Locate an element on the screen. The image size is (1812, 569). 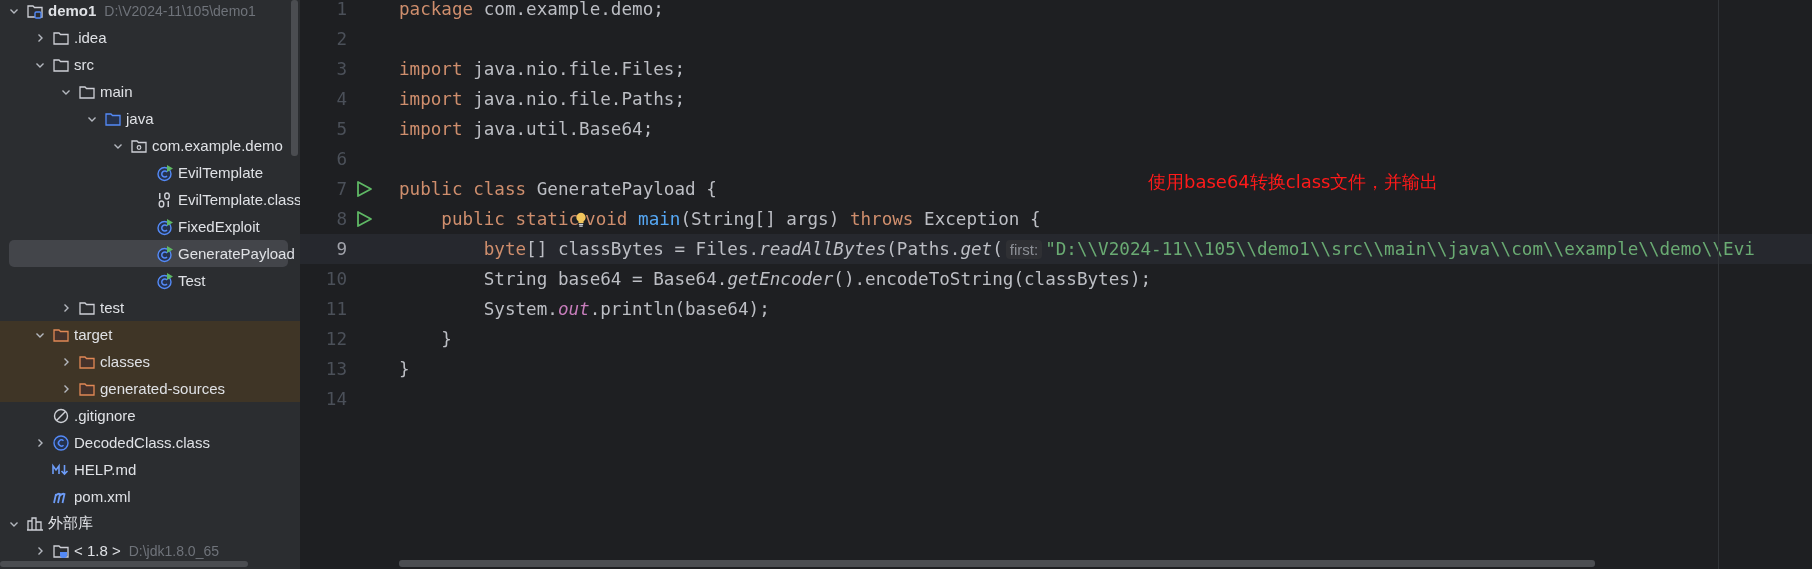
code-line: String base64 = Base64.getEncoder().encodeToString(classBytes); is located at coordinates (817, 279).